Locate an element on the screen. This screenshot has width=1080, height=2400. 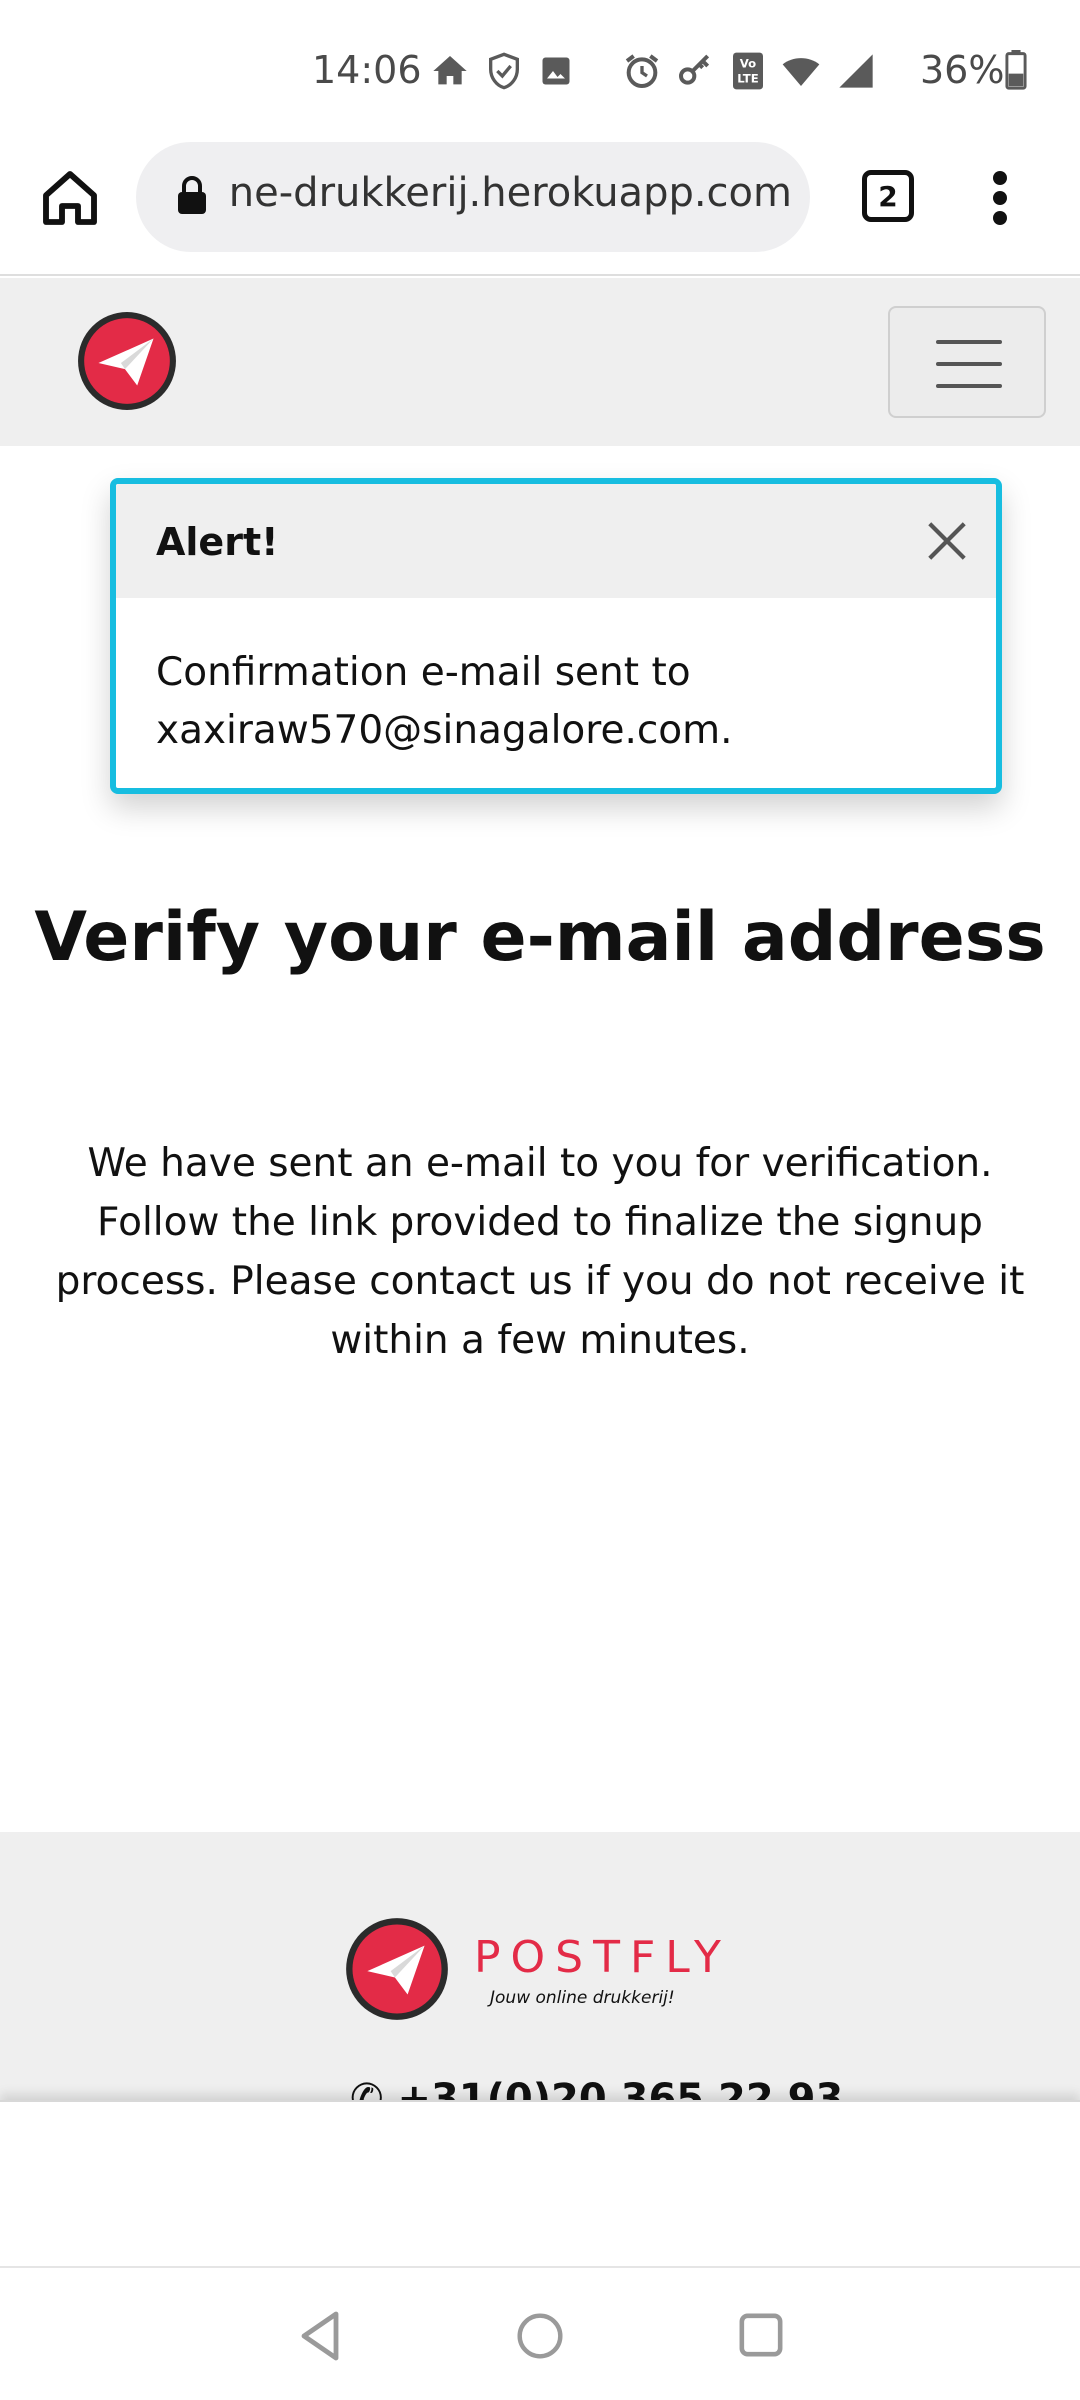
footer-phone: ✆ +31(0)20 365 22 93 is located at coordinates (596, 2089).